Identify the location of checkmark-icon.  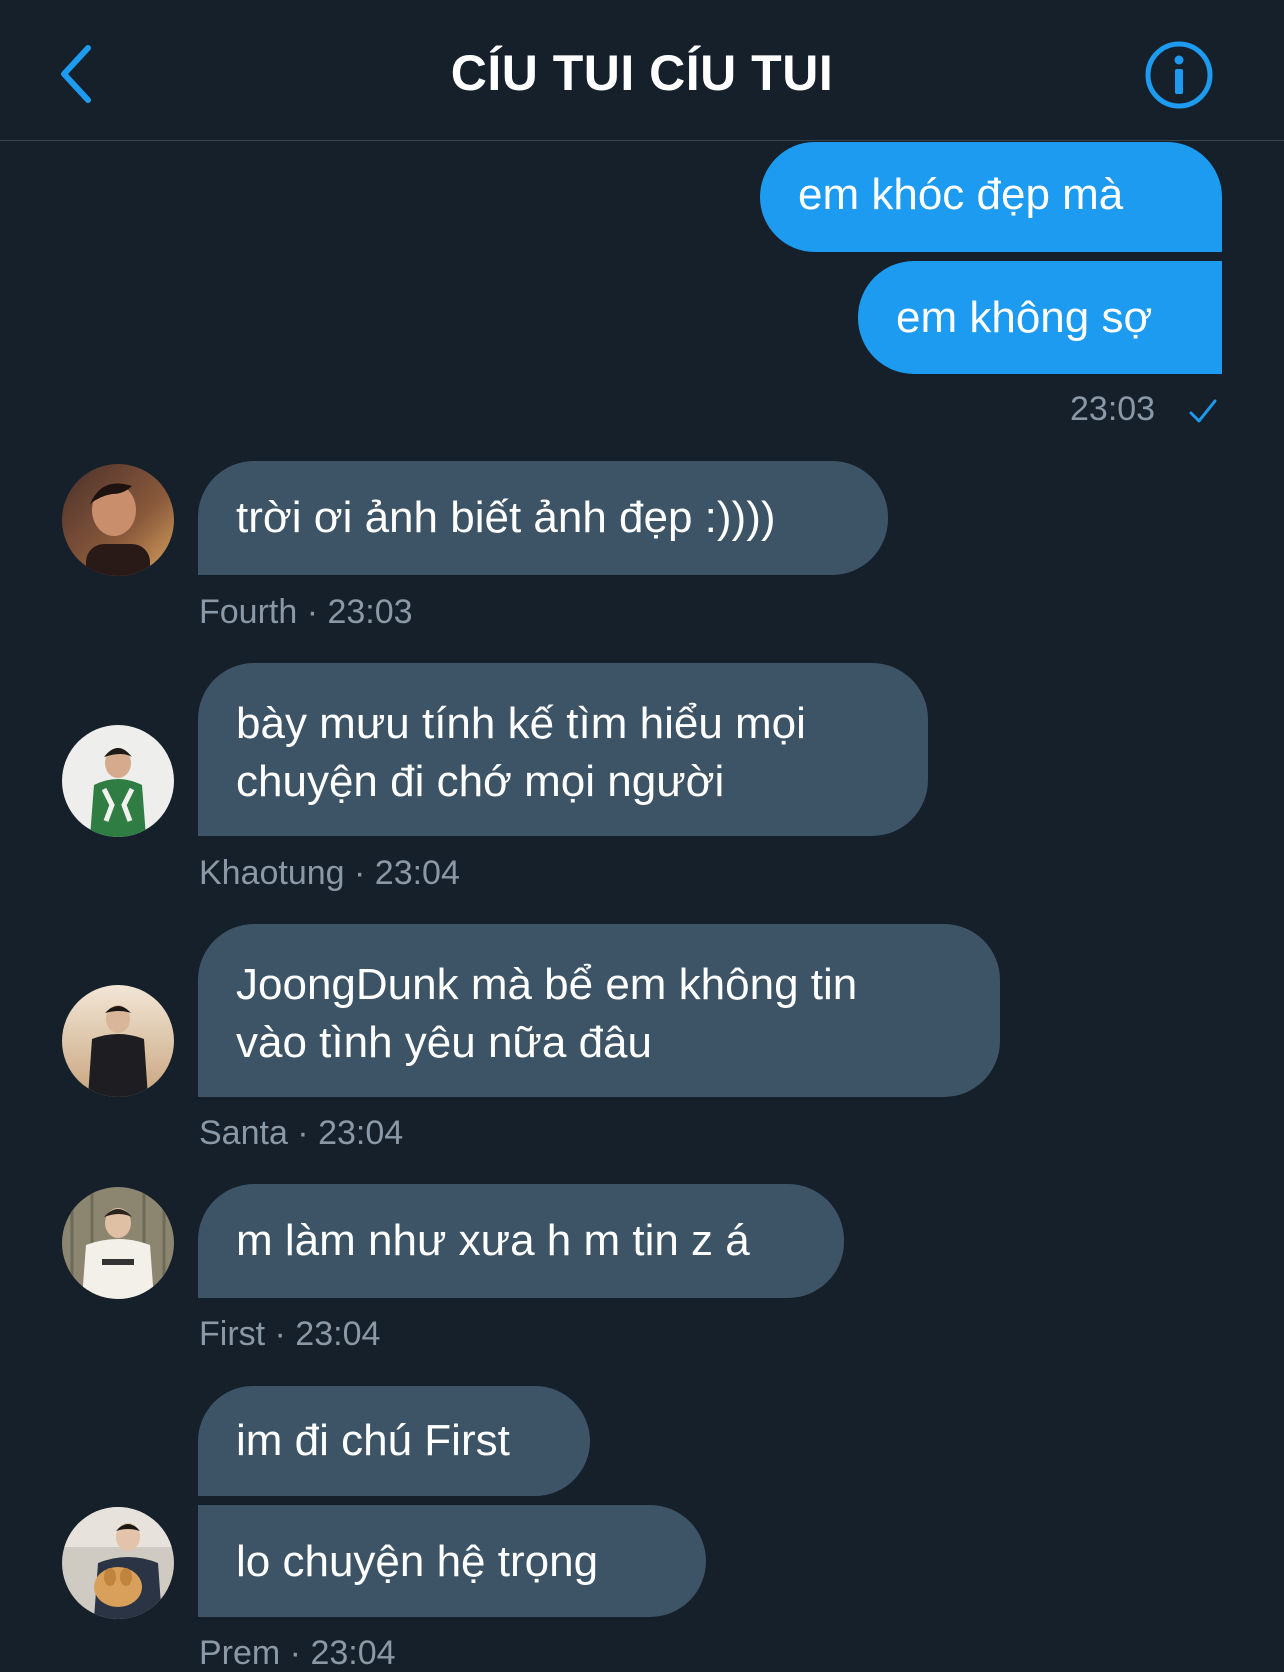
(1203, 411).